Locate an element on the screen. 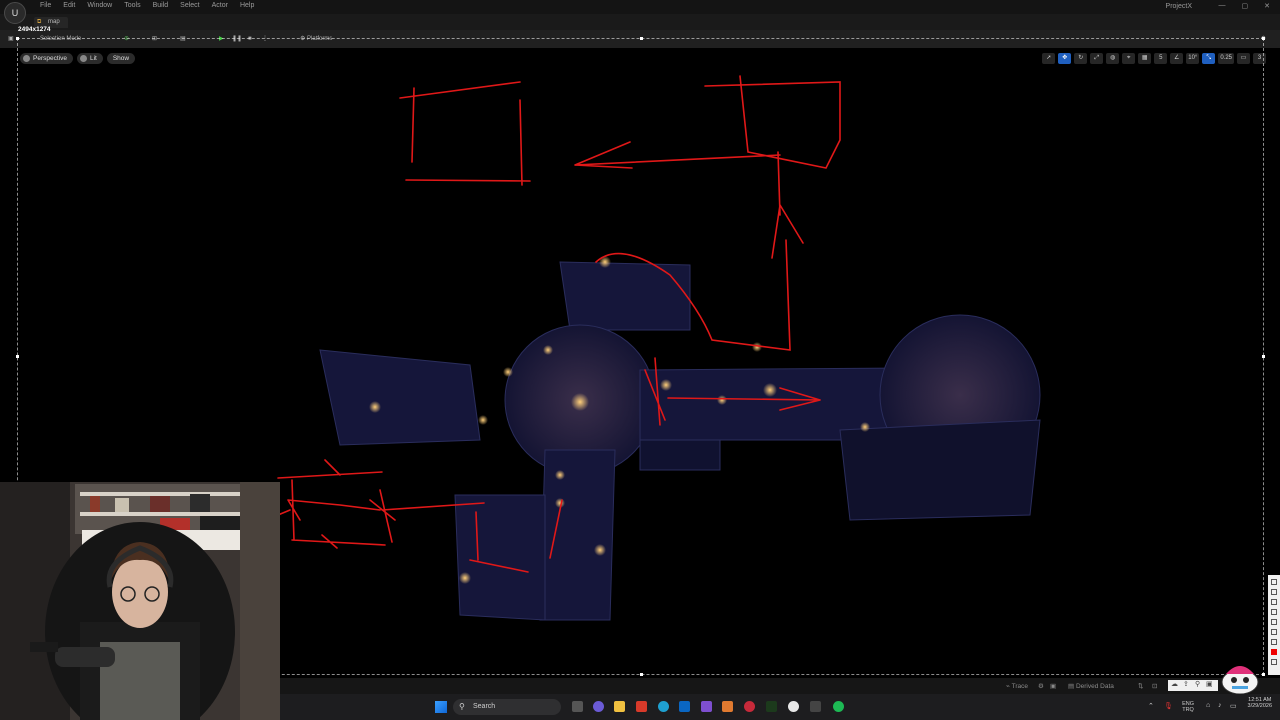 The image size is (1280, 720). source-control-icon: ⇅ is located at coordinates (1140, 686).